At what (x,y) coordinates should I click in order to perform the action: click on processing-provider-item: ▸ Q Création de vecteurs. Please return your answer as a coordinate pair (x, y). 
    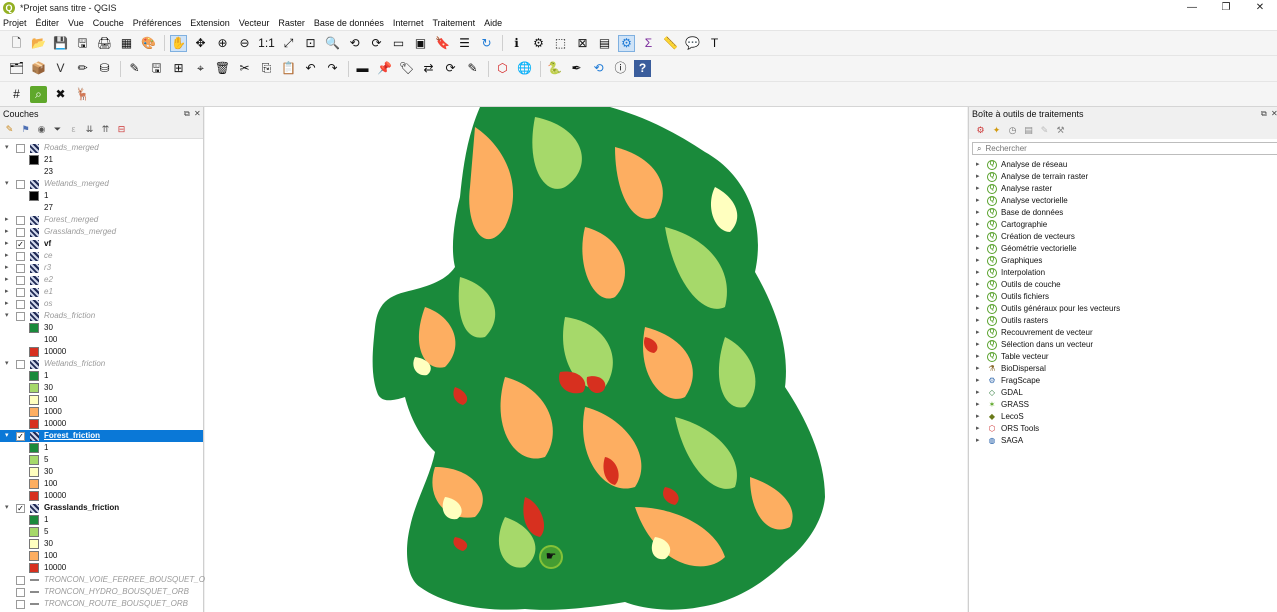
    Looking at the image, I should click on (1123, 237).